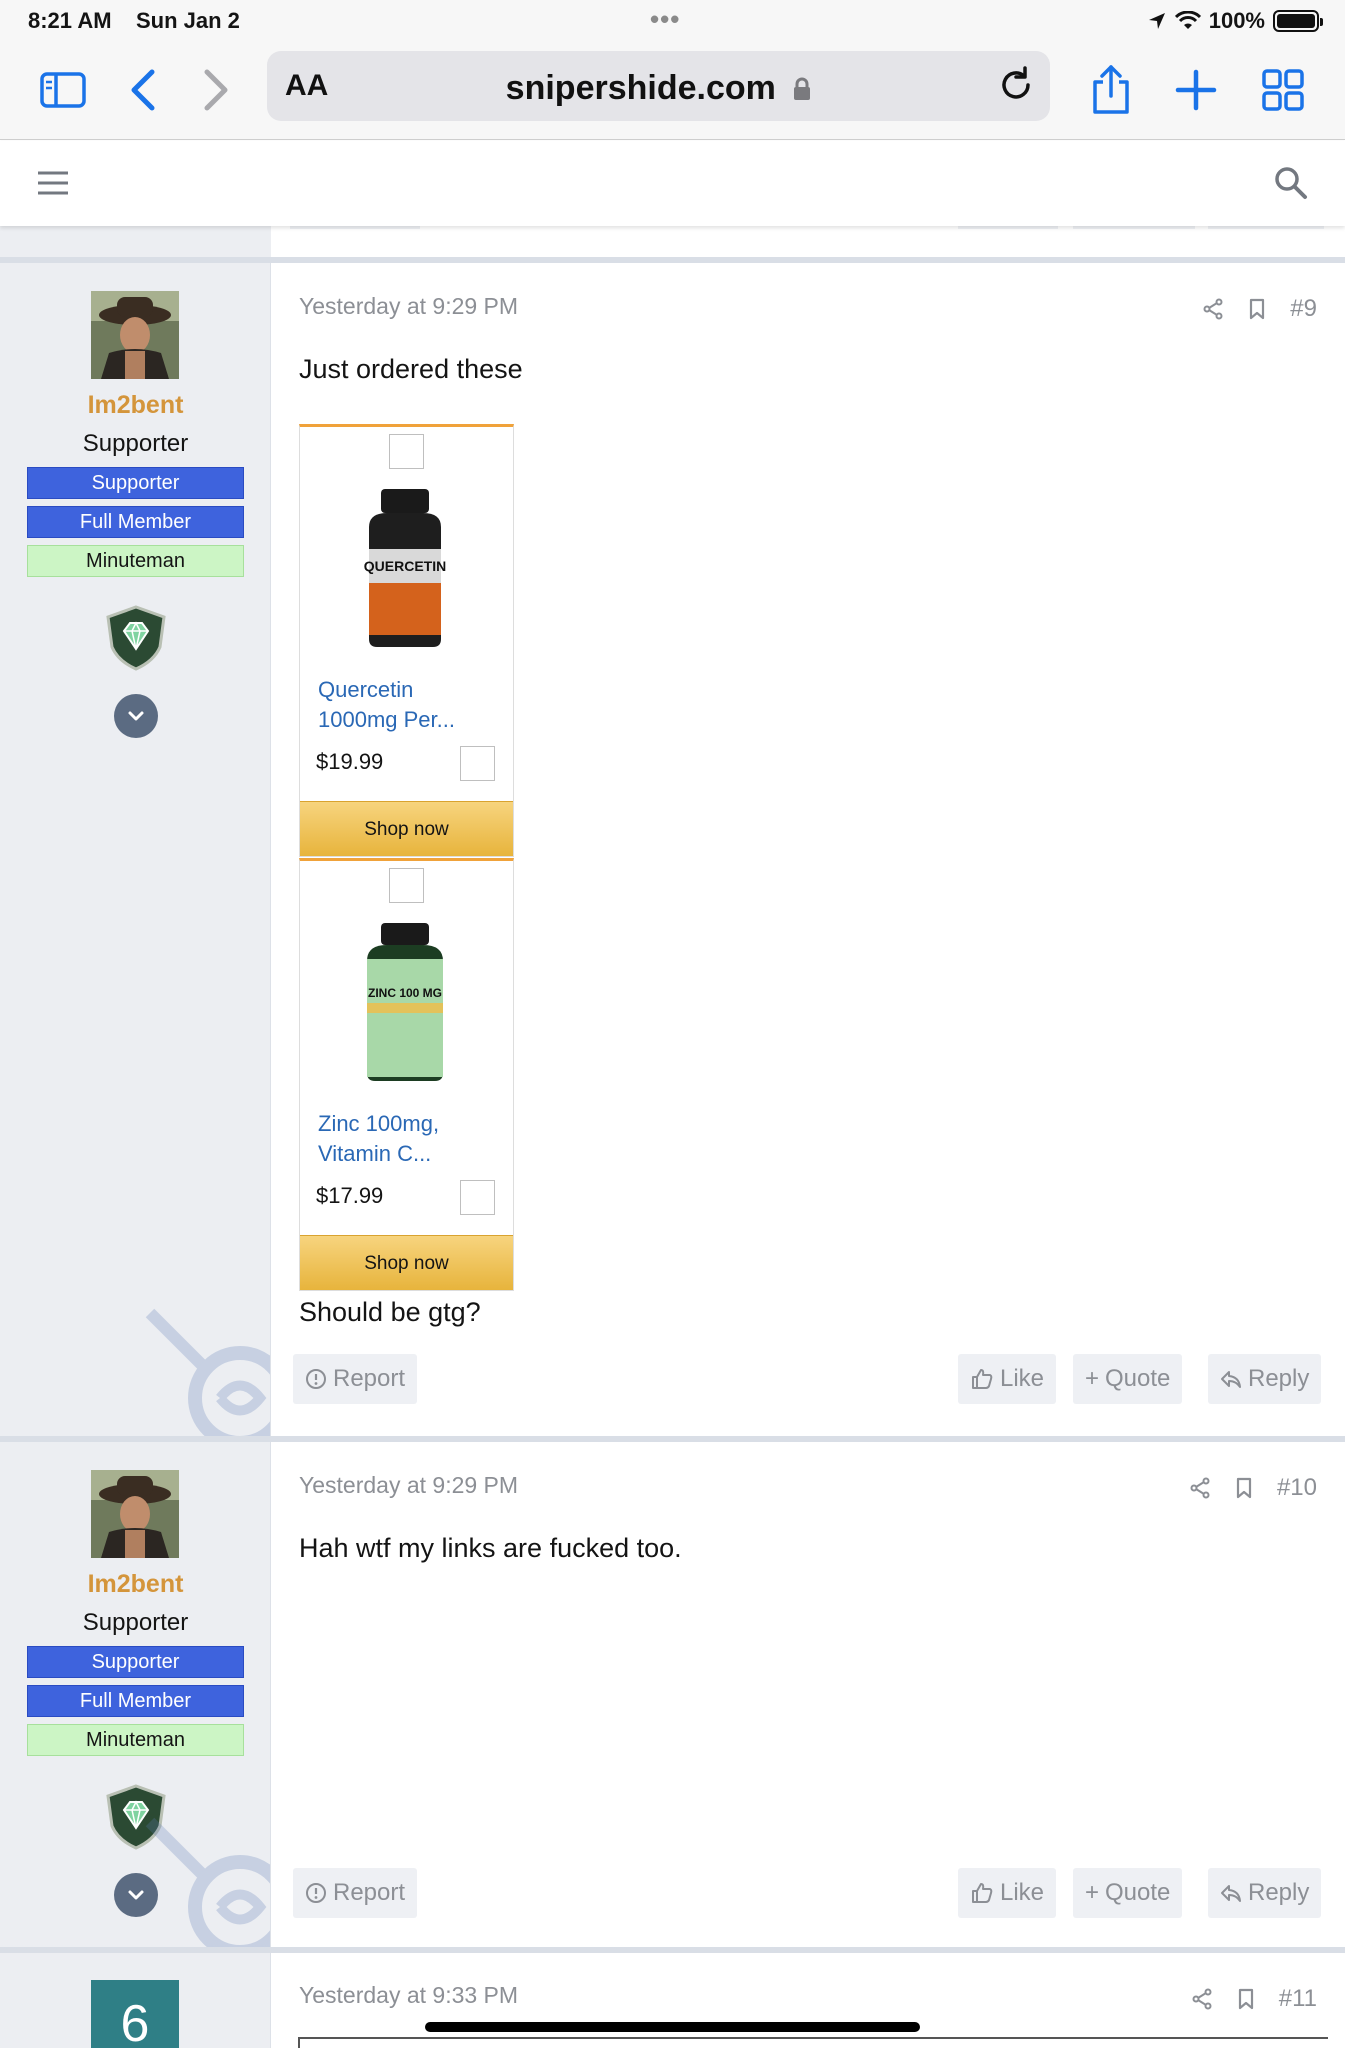 Image resolution: width=1345 pixels, height=2048 pixels. What do you see at coordinates (490, 1548) in the screenshot?
I see `post-text: Hah wtf my links are fucked too.` at bounding box center [490, 1548].